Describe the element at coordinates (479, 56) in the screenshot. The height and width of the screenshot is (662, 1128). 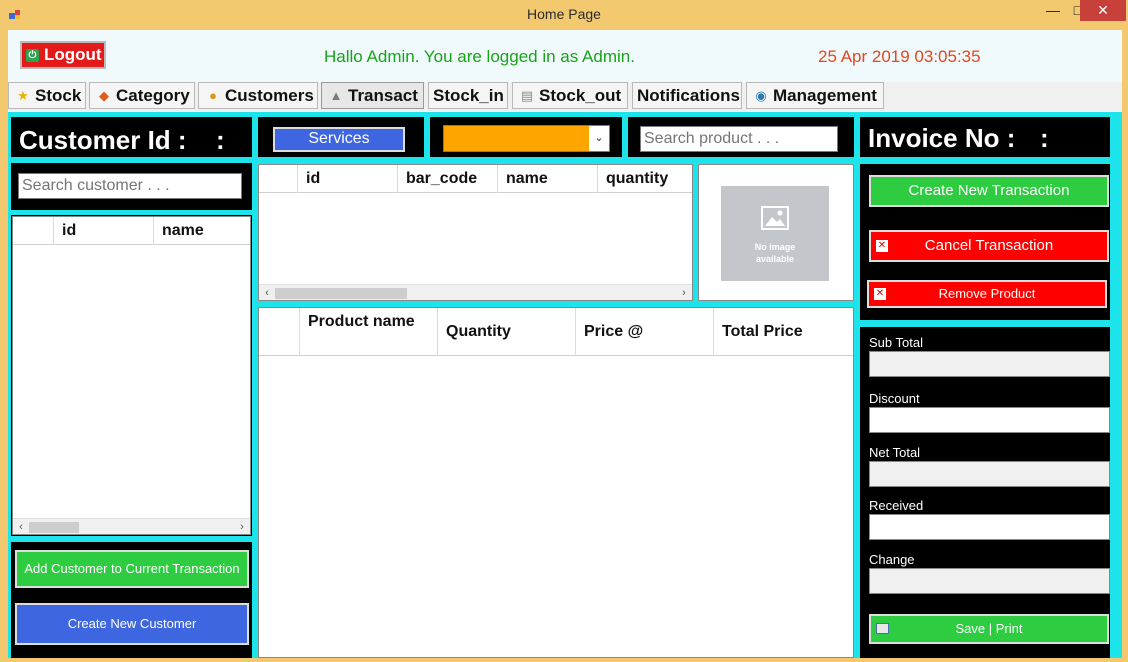
I see `welcome-message: Hallo Admin. You are logged in as Admin.` at that location.